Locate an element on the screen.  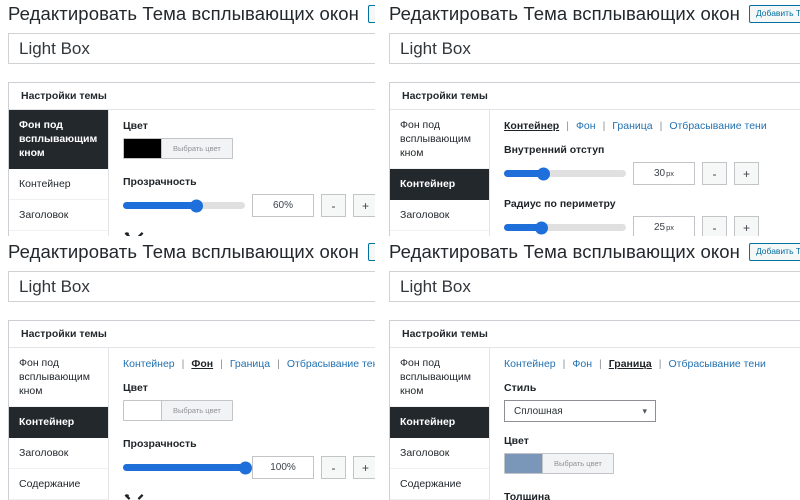
padding-increment-button: + is located at coordinates (746, 173).